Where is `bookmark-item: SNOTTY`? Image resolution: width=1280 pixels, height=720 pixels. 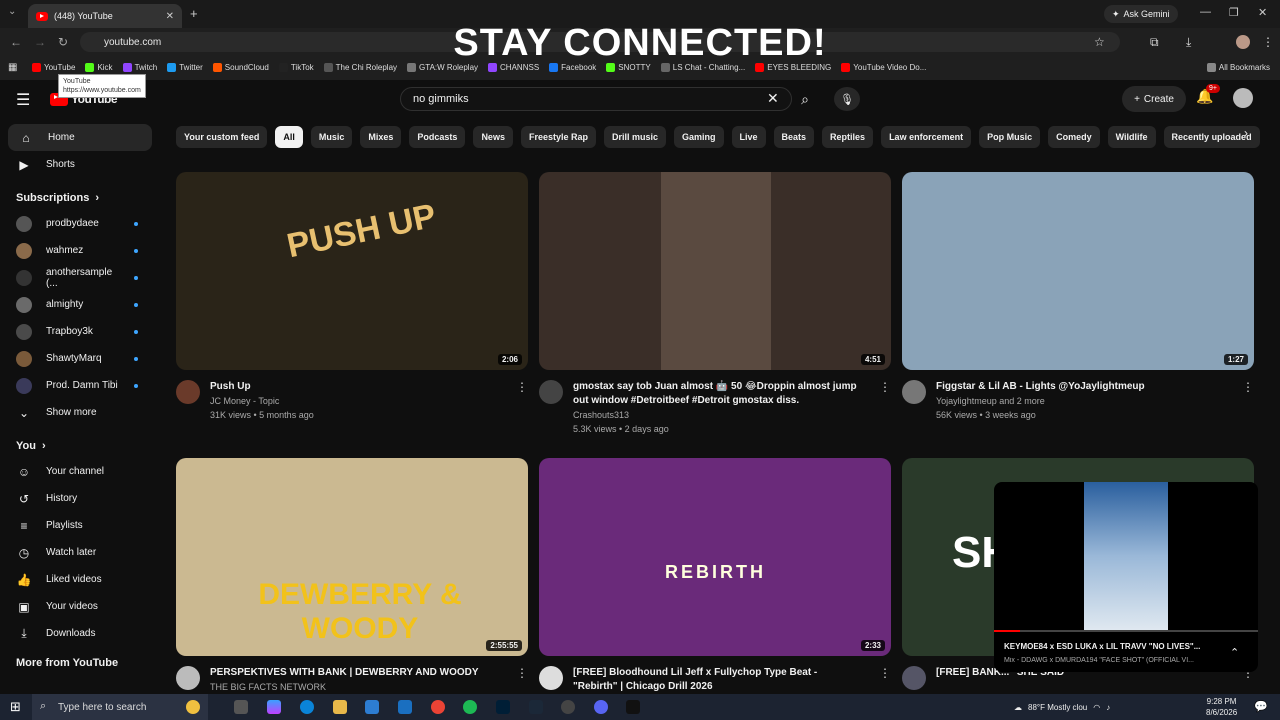 bookmark-item: SNOTTY is located at coordinates (628, 67).